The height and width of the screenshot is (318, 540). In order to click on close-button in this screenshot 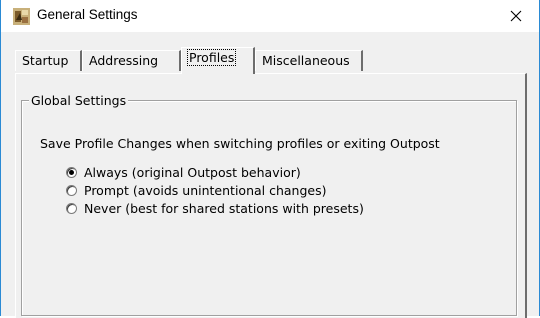, I will do `click(516, 16)`.